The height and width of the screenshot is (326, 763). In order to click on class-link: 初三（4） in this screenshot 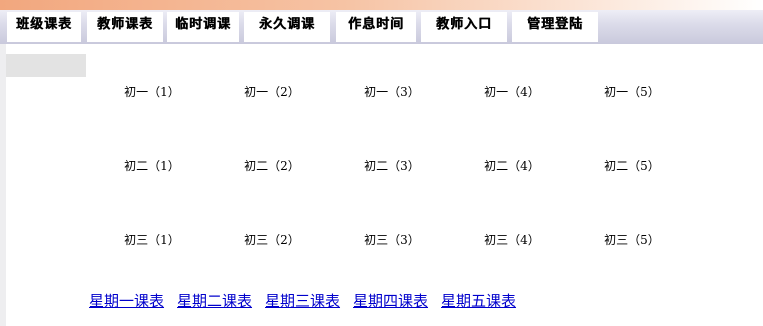, I will do `click(512, 239)`.